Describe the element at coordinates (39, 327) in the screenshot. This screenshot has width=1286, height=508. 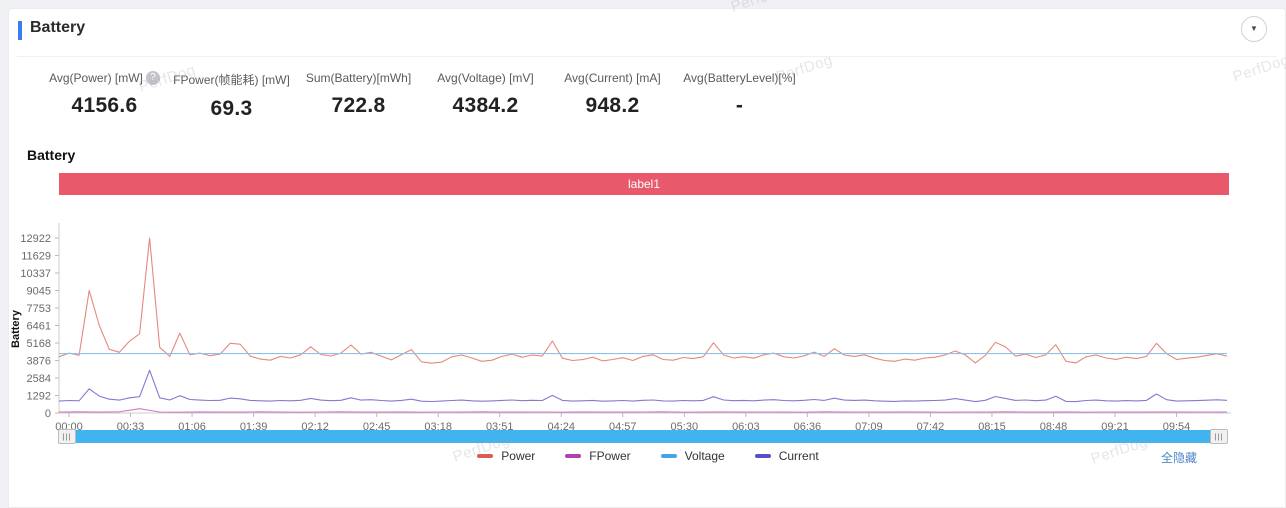
I see `y-tick-label: 6461` at that location.